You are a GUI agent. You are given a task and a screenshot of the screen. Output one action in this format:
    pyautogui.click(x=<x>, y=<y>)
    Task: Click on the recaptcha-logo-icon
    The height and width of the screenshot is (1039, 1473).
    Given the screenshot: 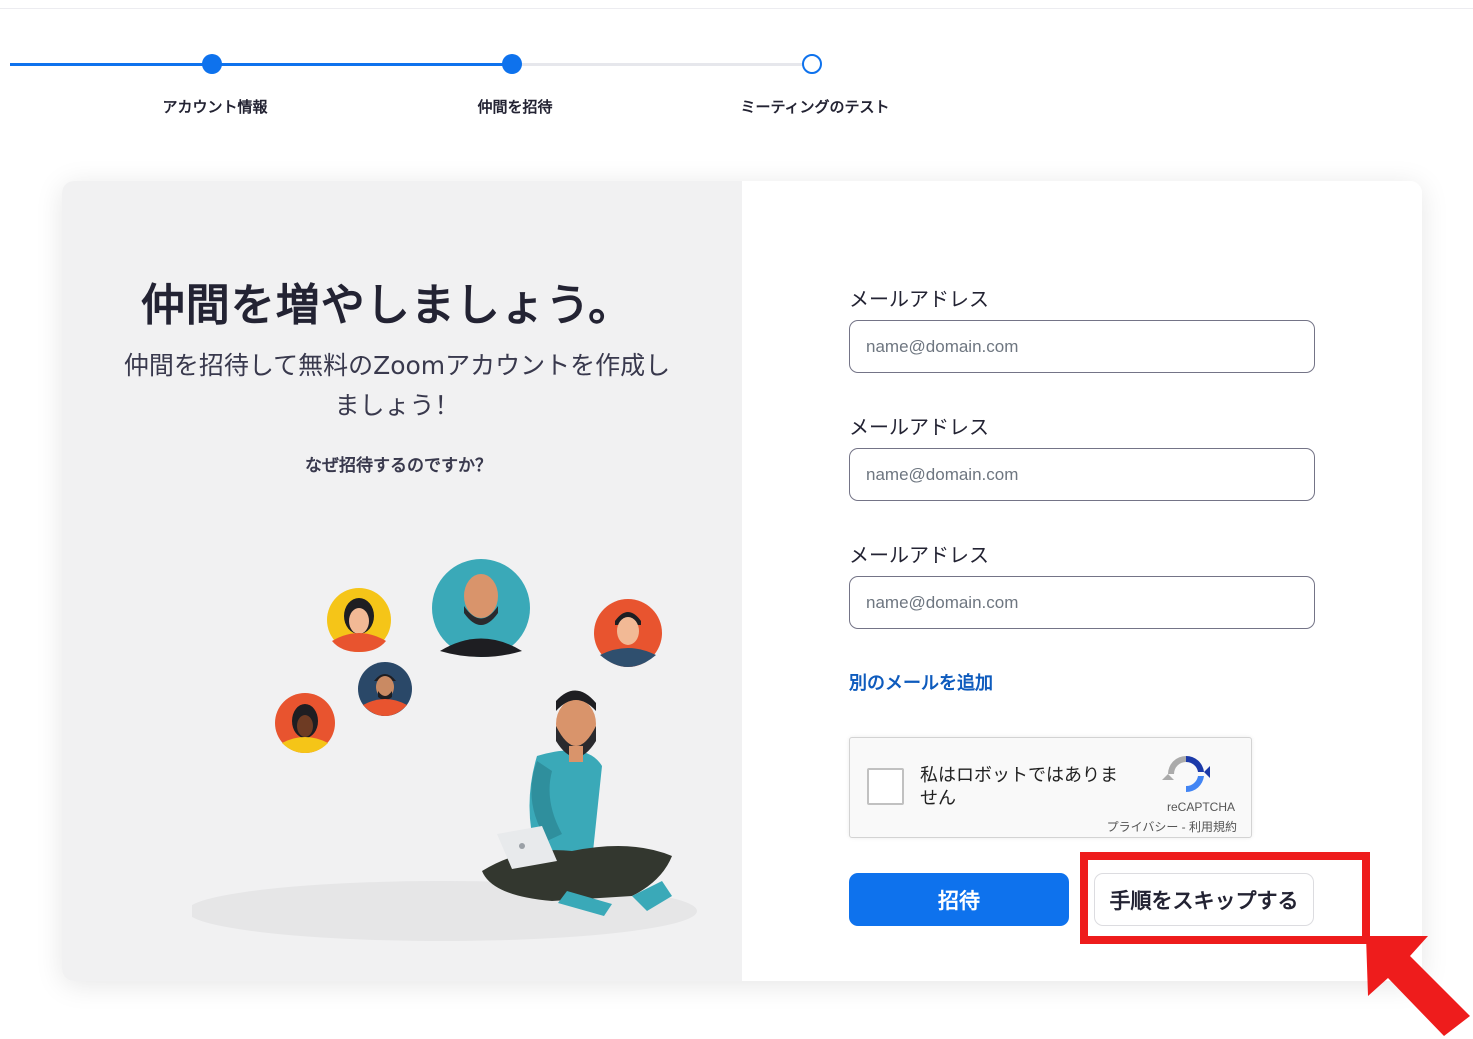 What is the action you would take?
    pyautogui.click(x=1186, y=774)
    